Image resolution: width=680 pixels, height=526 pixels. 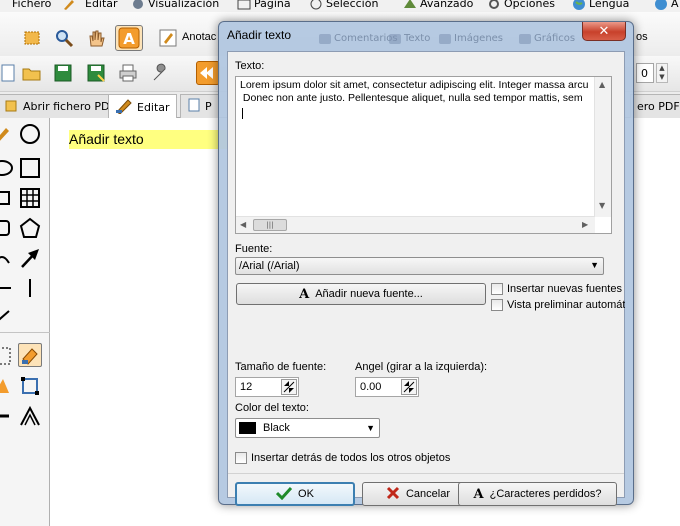 What do you see at coordinates (242, 113) in the screenshot?
I see `text-caret` at bounding box center [242, 113].